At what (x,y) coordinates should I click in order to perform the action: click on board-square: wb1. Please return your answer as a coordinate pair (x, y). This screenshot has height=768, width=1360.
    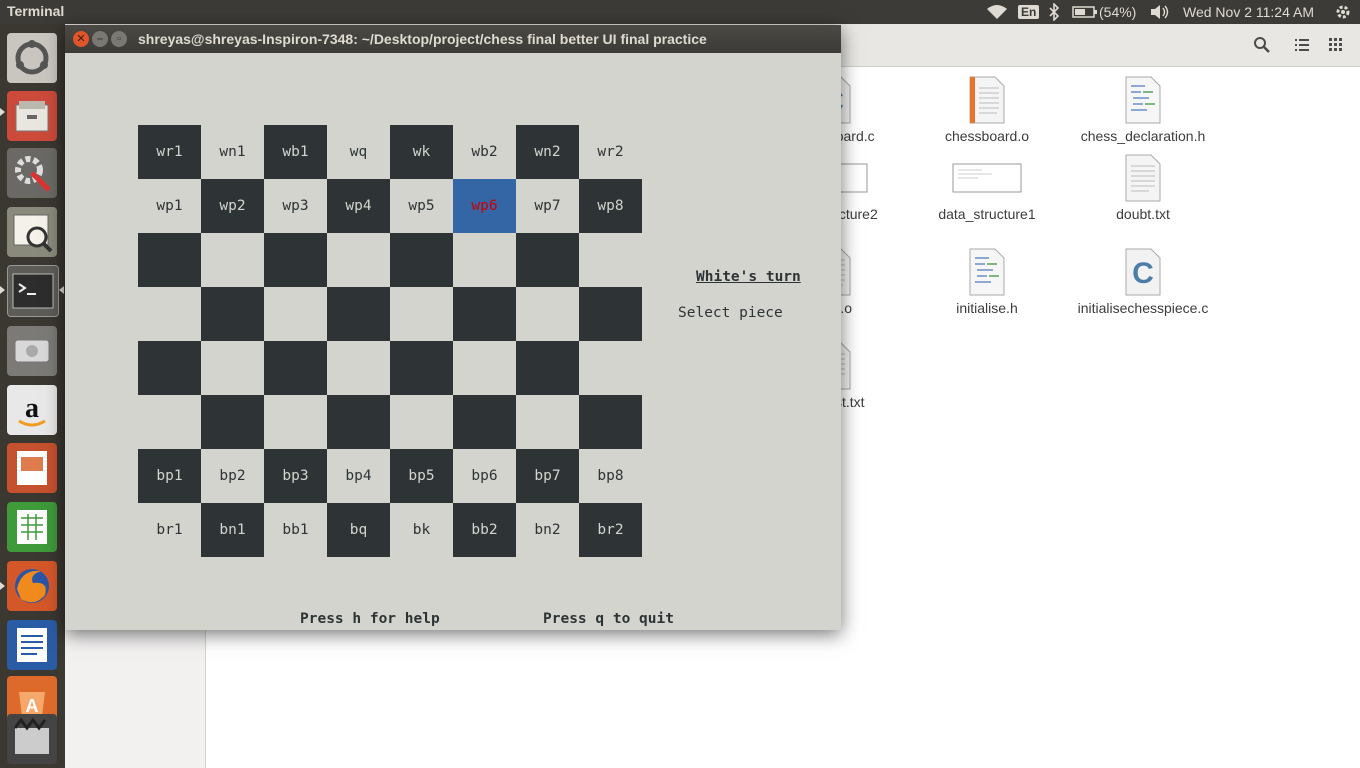
    Looking at the image, I should click on (295, 152).